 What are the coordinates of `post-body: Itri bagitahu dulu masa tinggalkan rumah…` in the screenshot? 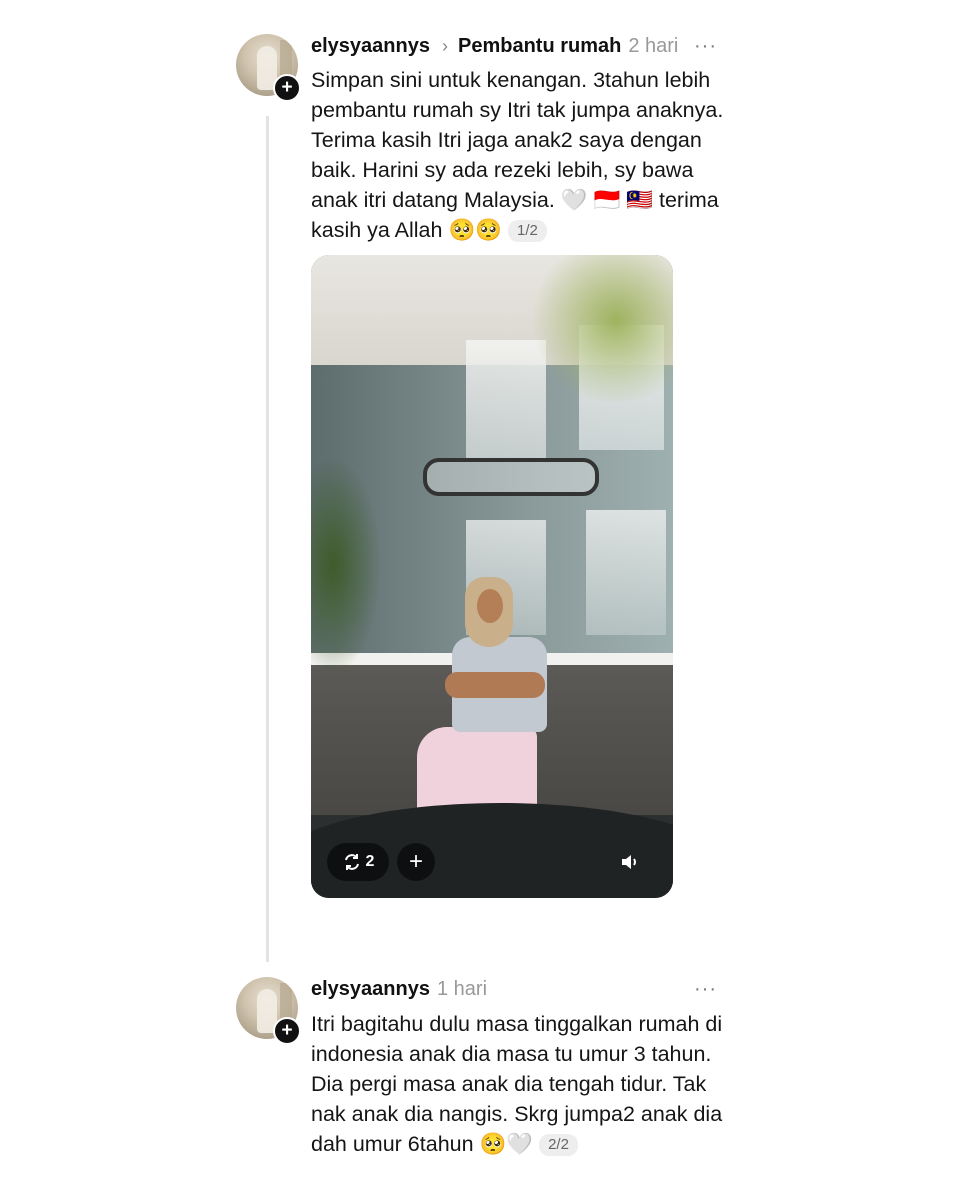 It's located at (517, 1084).